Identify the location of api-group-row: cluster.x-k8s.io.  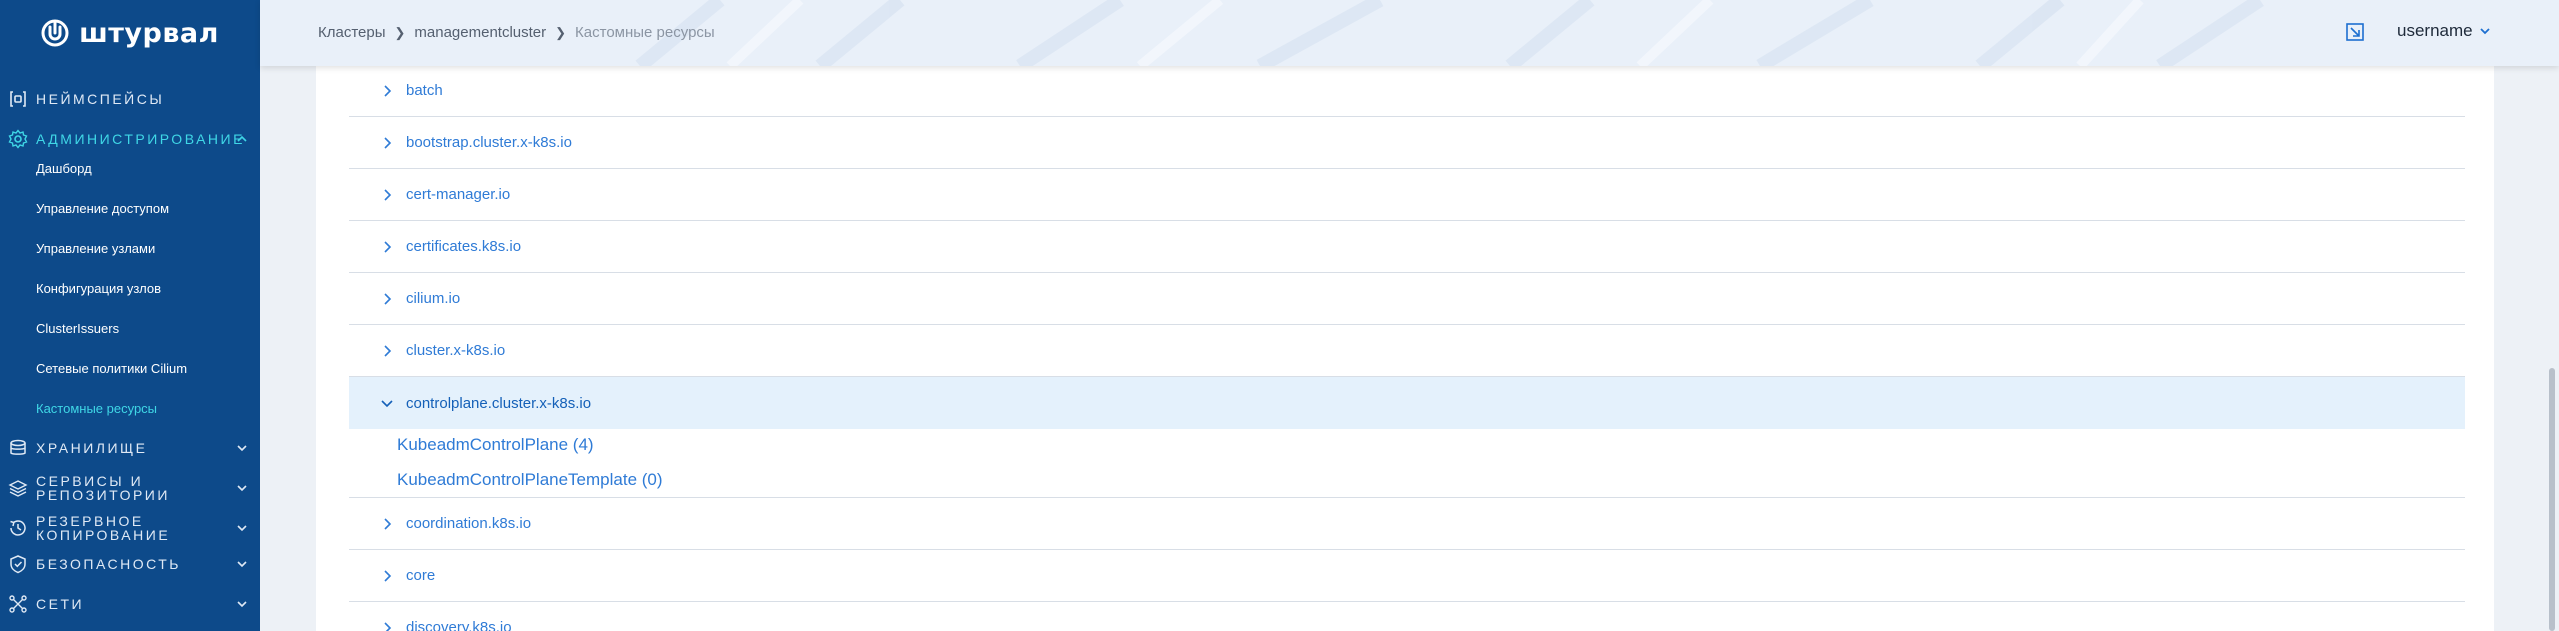
(1407, 351).